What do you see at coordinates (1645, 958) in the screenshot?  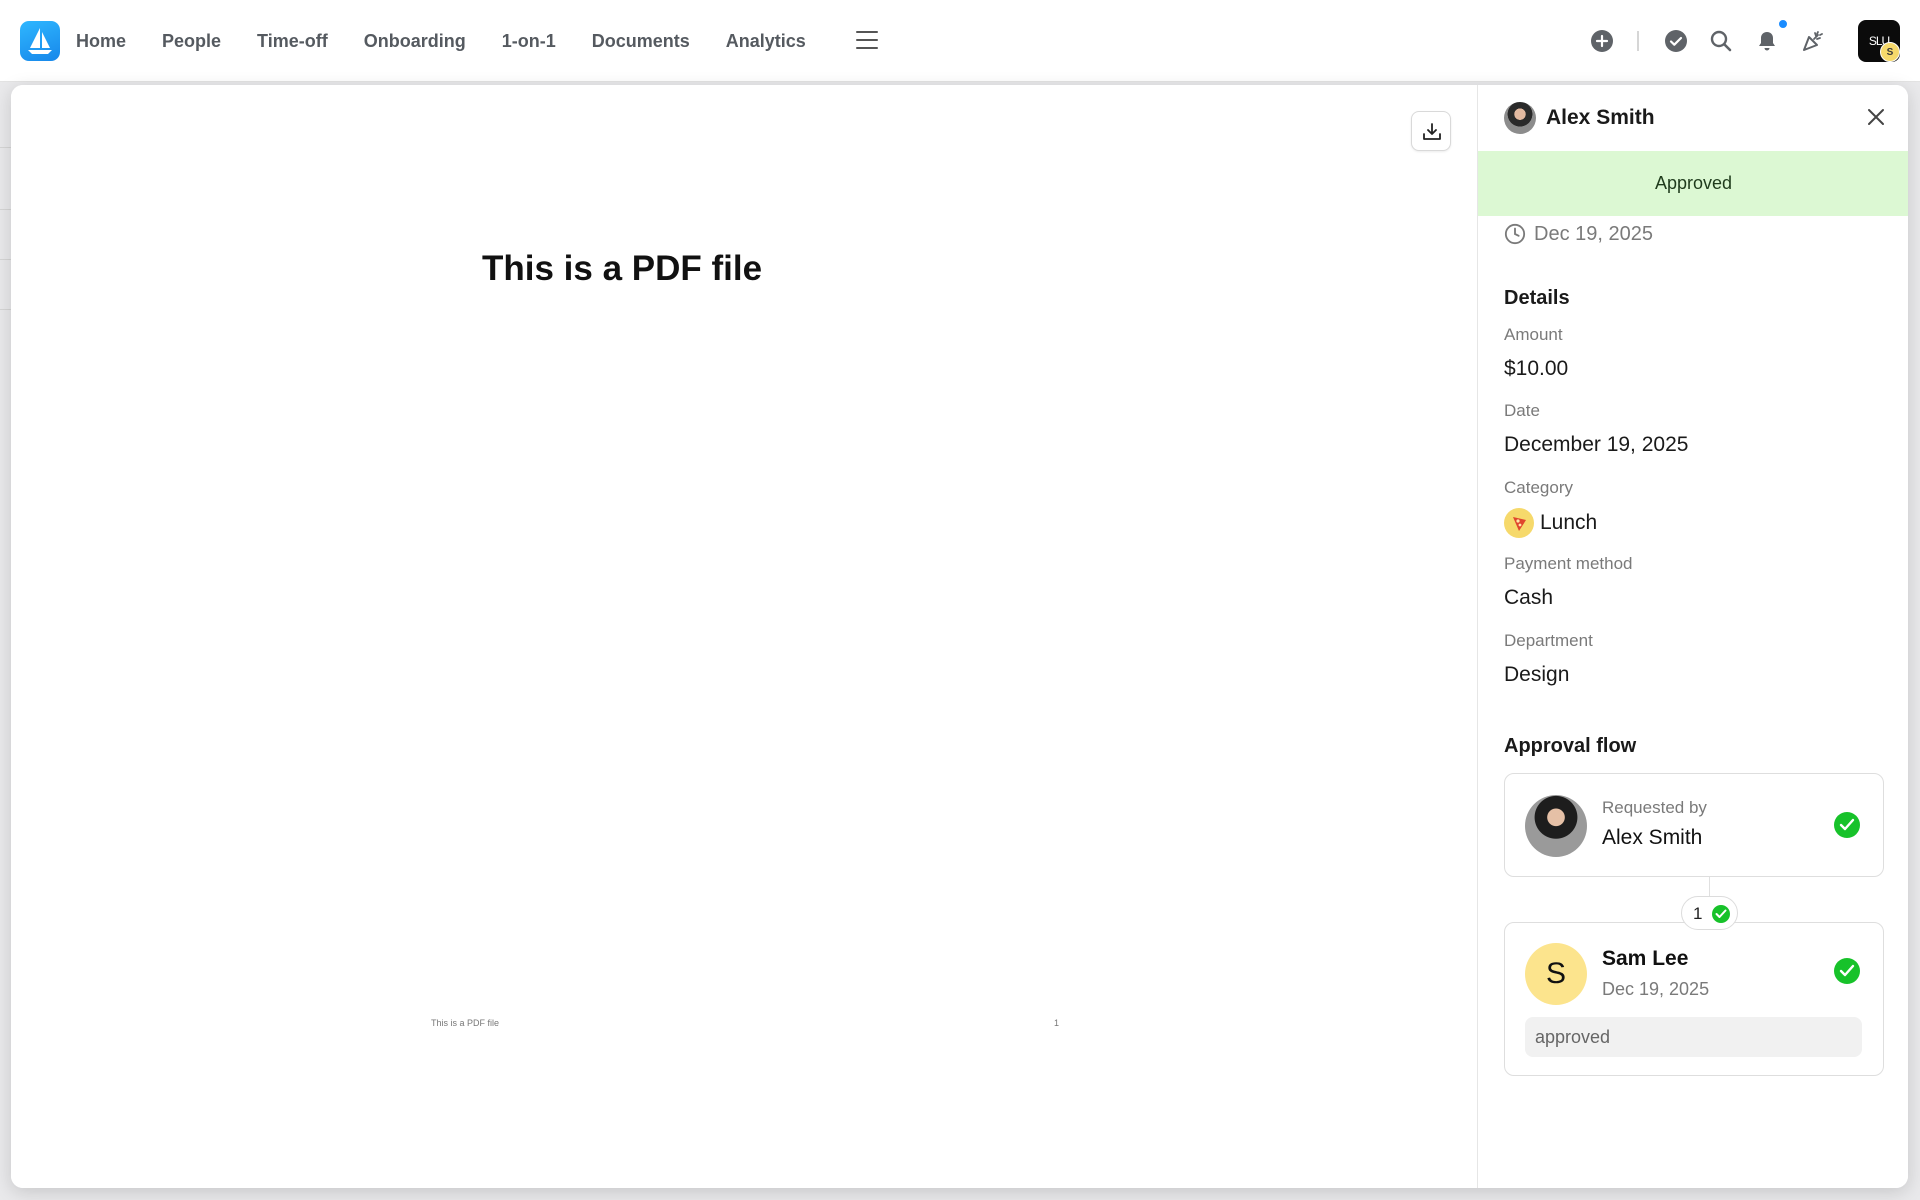 I see `approver-name: Sam Lee` at bounding box center [1645, 958].